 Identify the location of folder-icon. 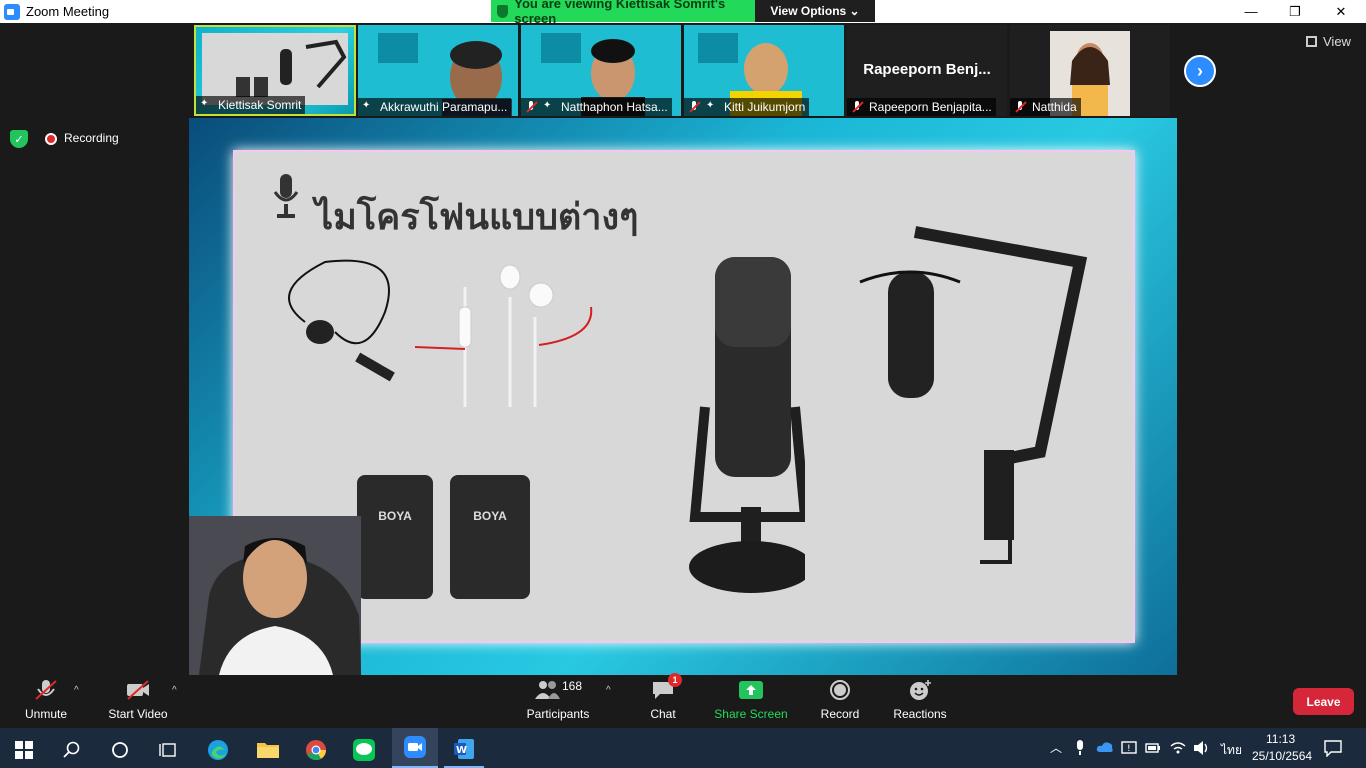
(268, 750).